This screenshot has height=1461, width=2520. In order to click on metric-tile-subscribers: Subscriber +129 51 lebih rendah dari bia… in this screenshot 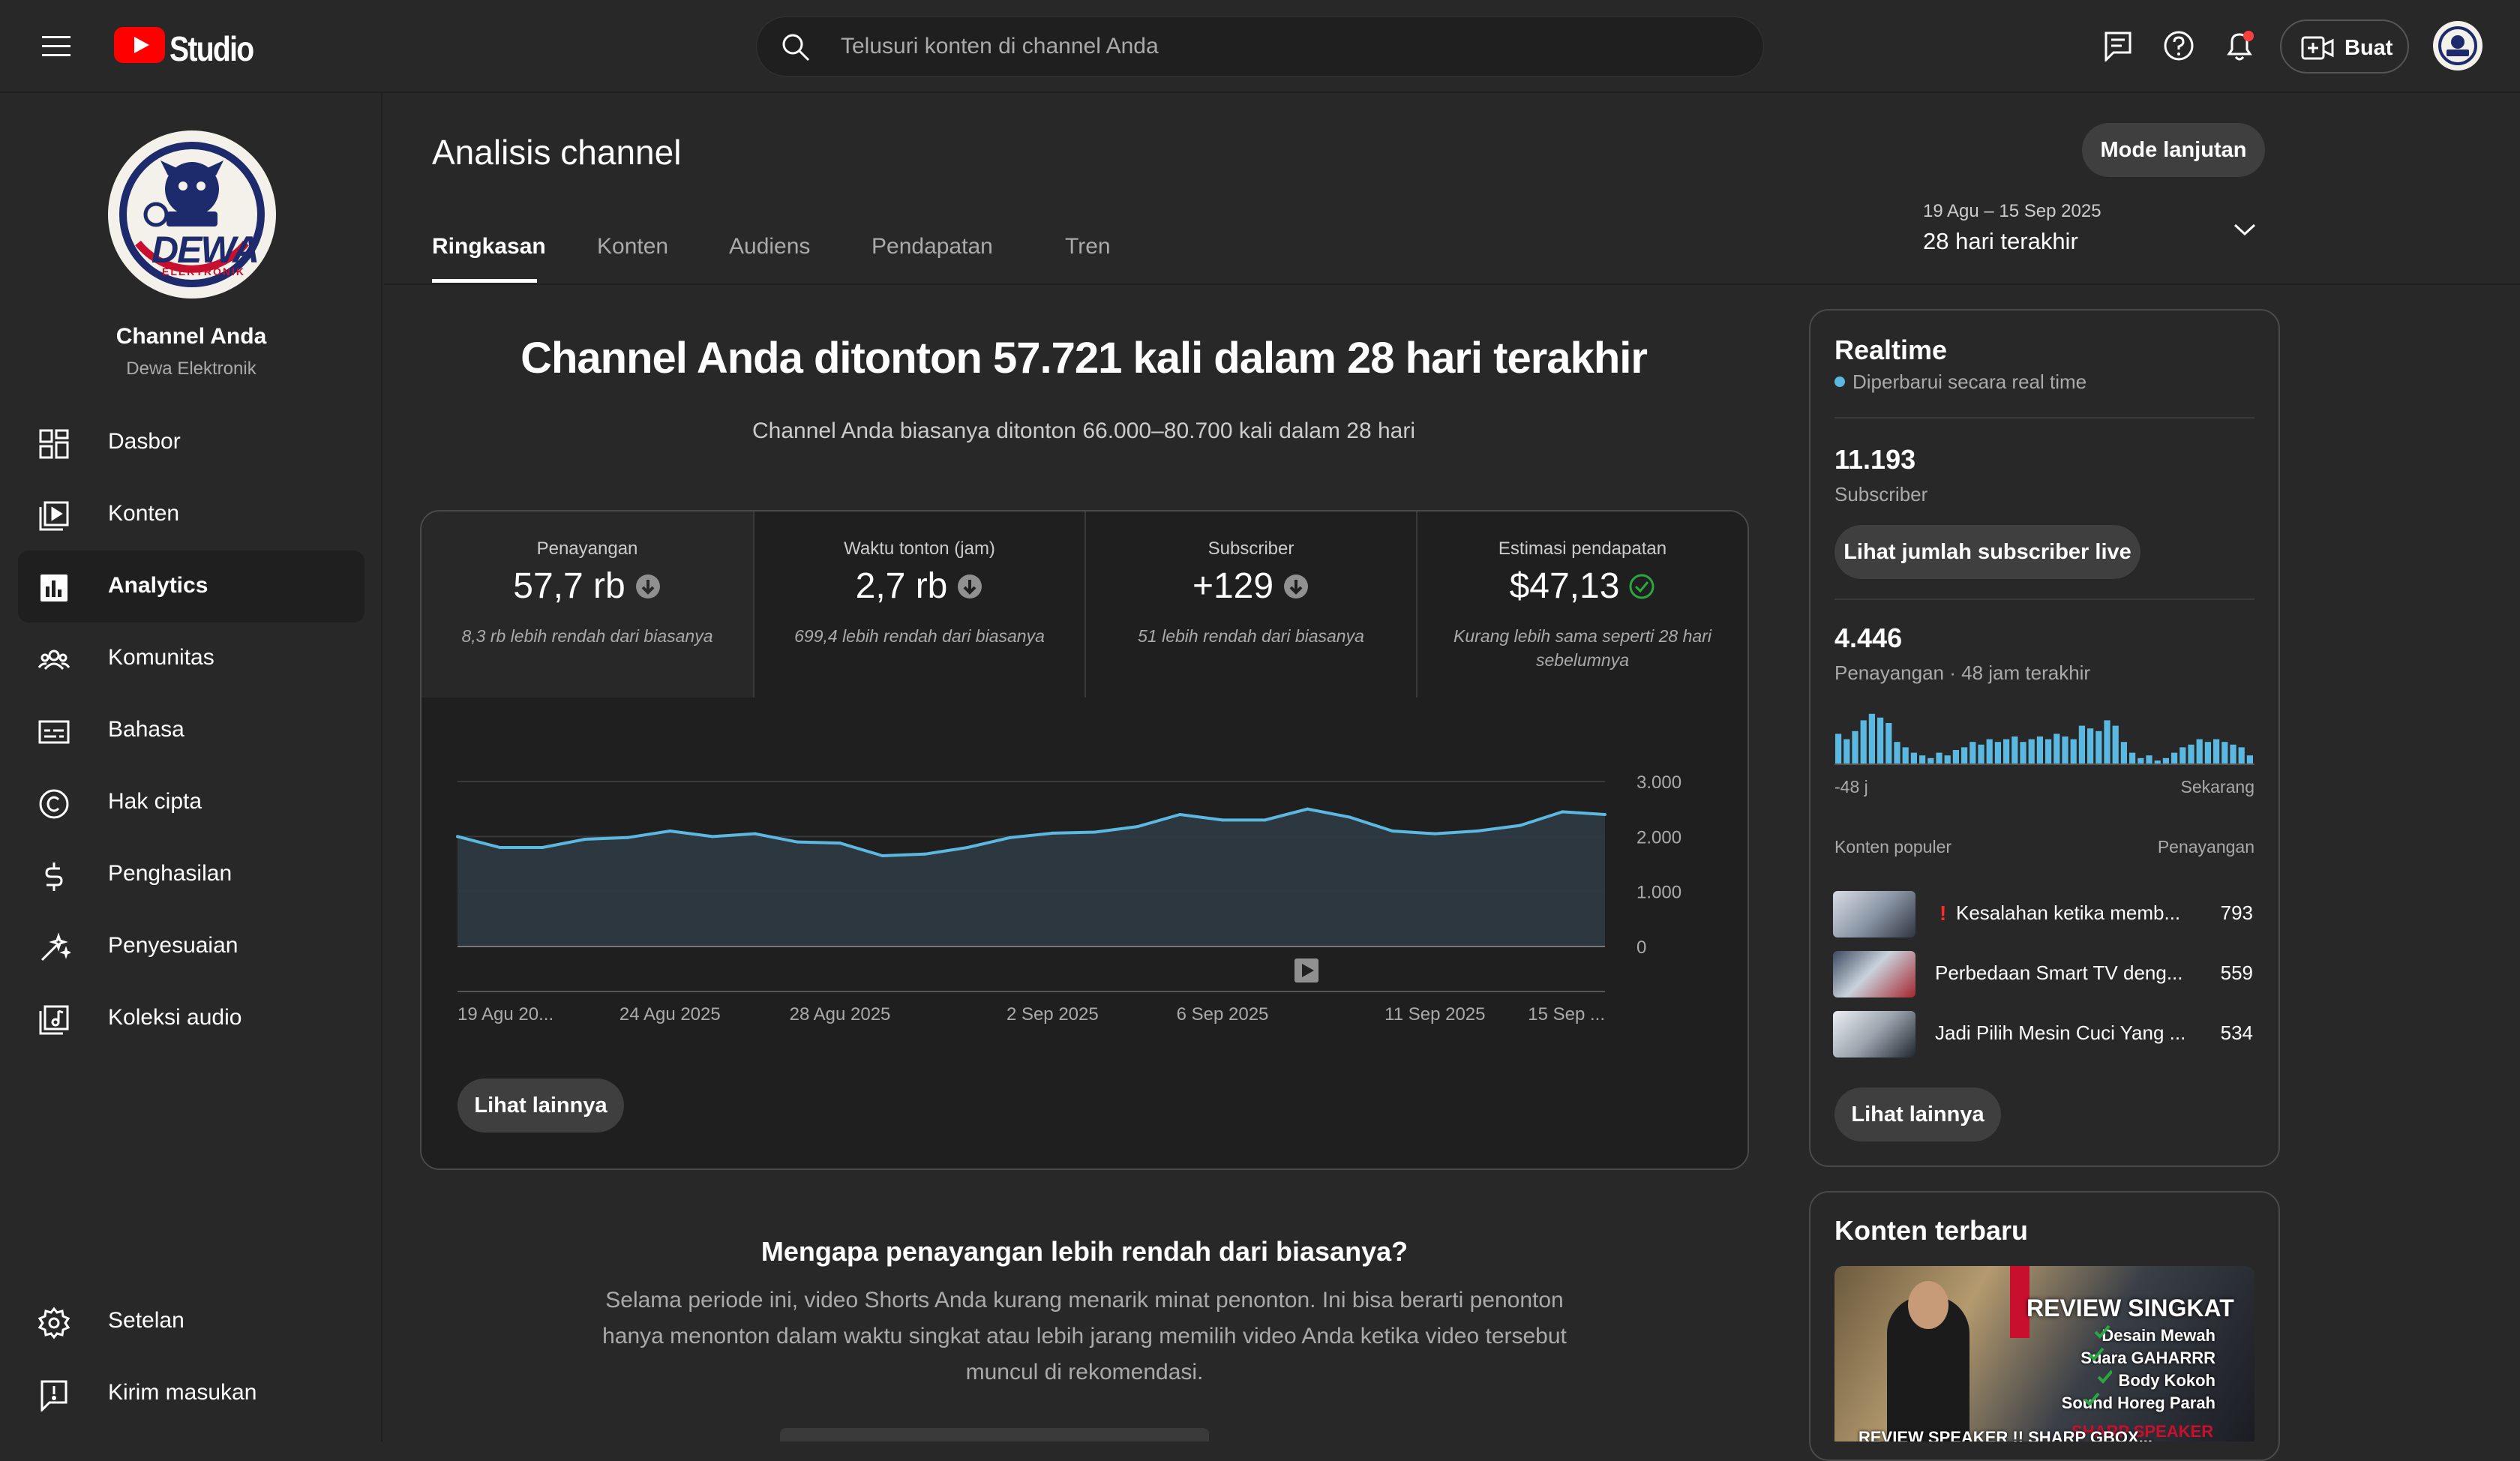, I will do `click(1250, 605)`.